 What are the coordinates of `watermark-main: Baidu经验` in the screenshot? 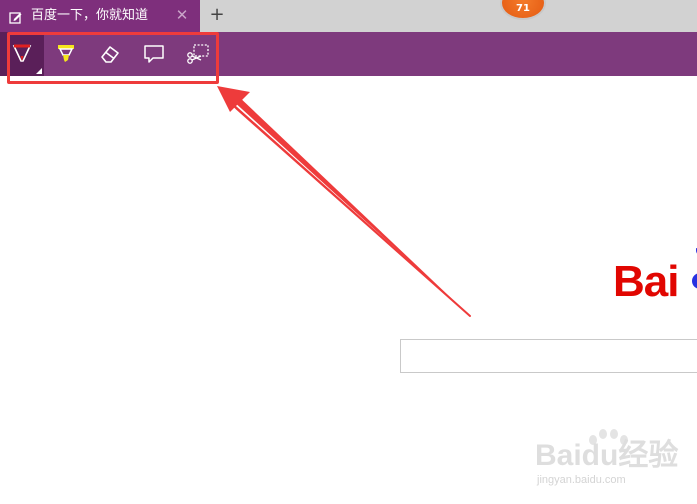 It's located at (607, 455).